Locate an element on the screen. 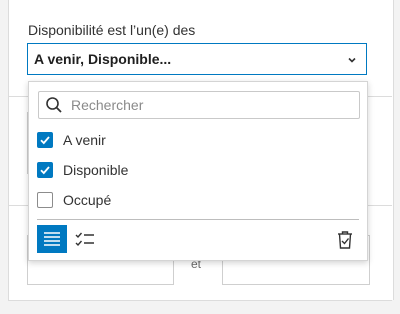  search-icon is located at coordinates (54, 105).